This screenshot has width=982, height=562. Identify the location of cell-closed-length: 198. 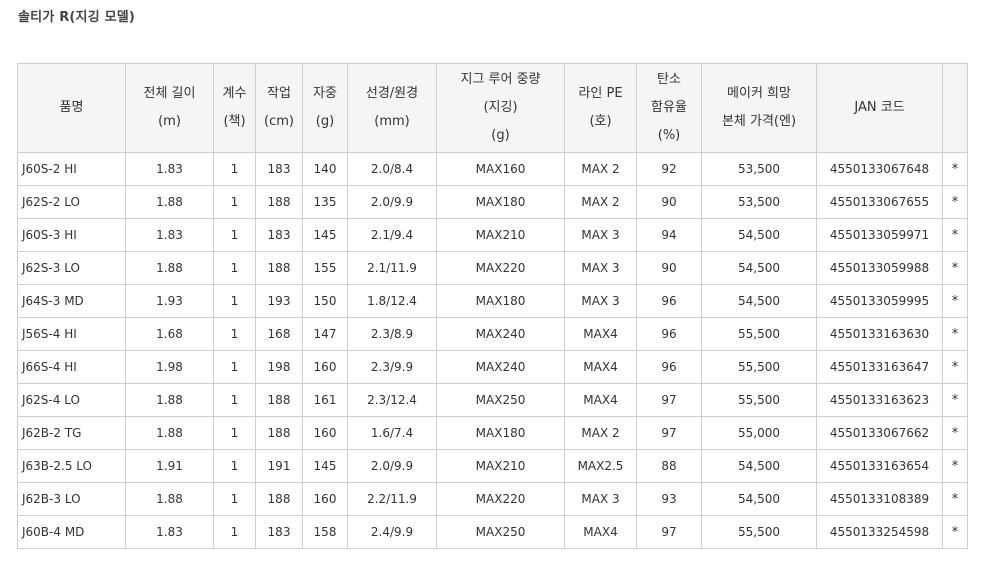
(279, 367).